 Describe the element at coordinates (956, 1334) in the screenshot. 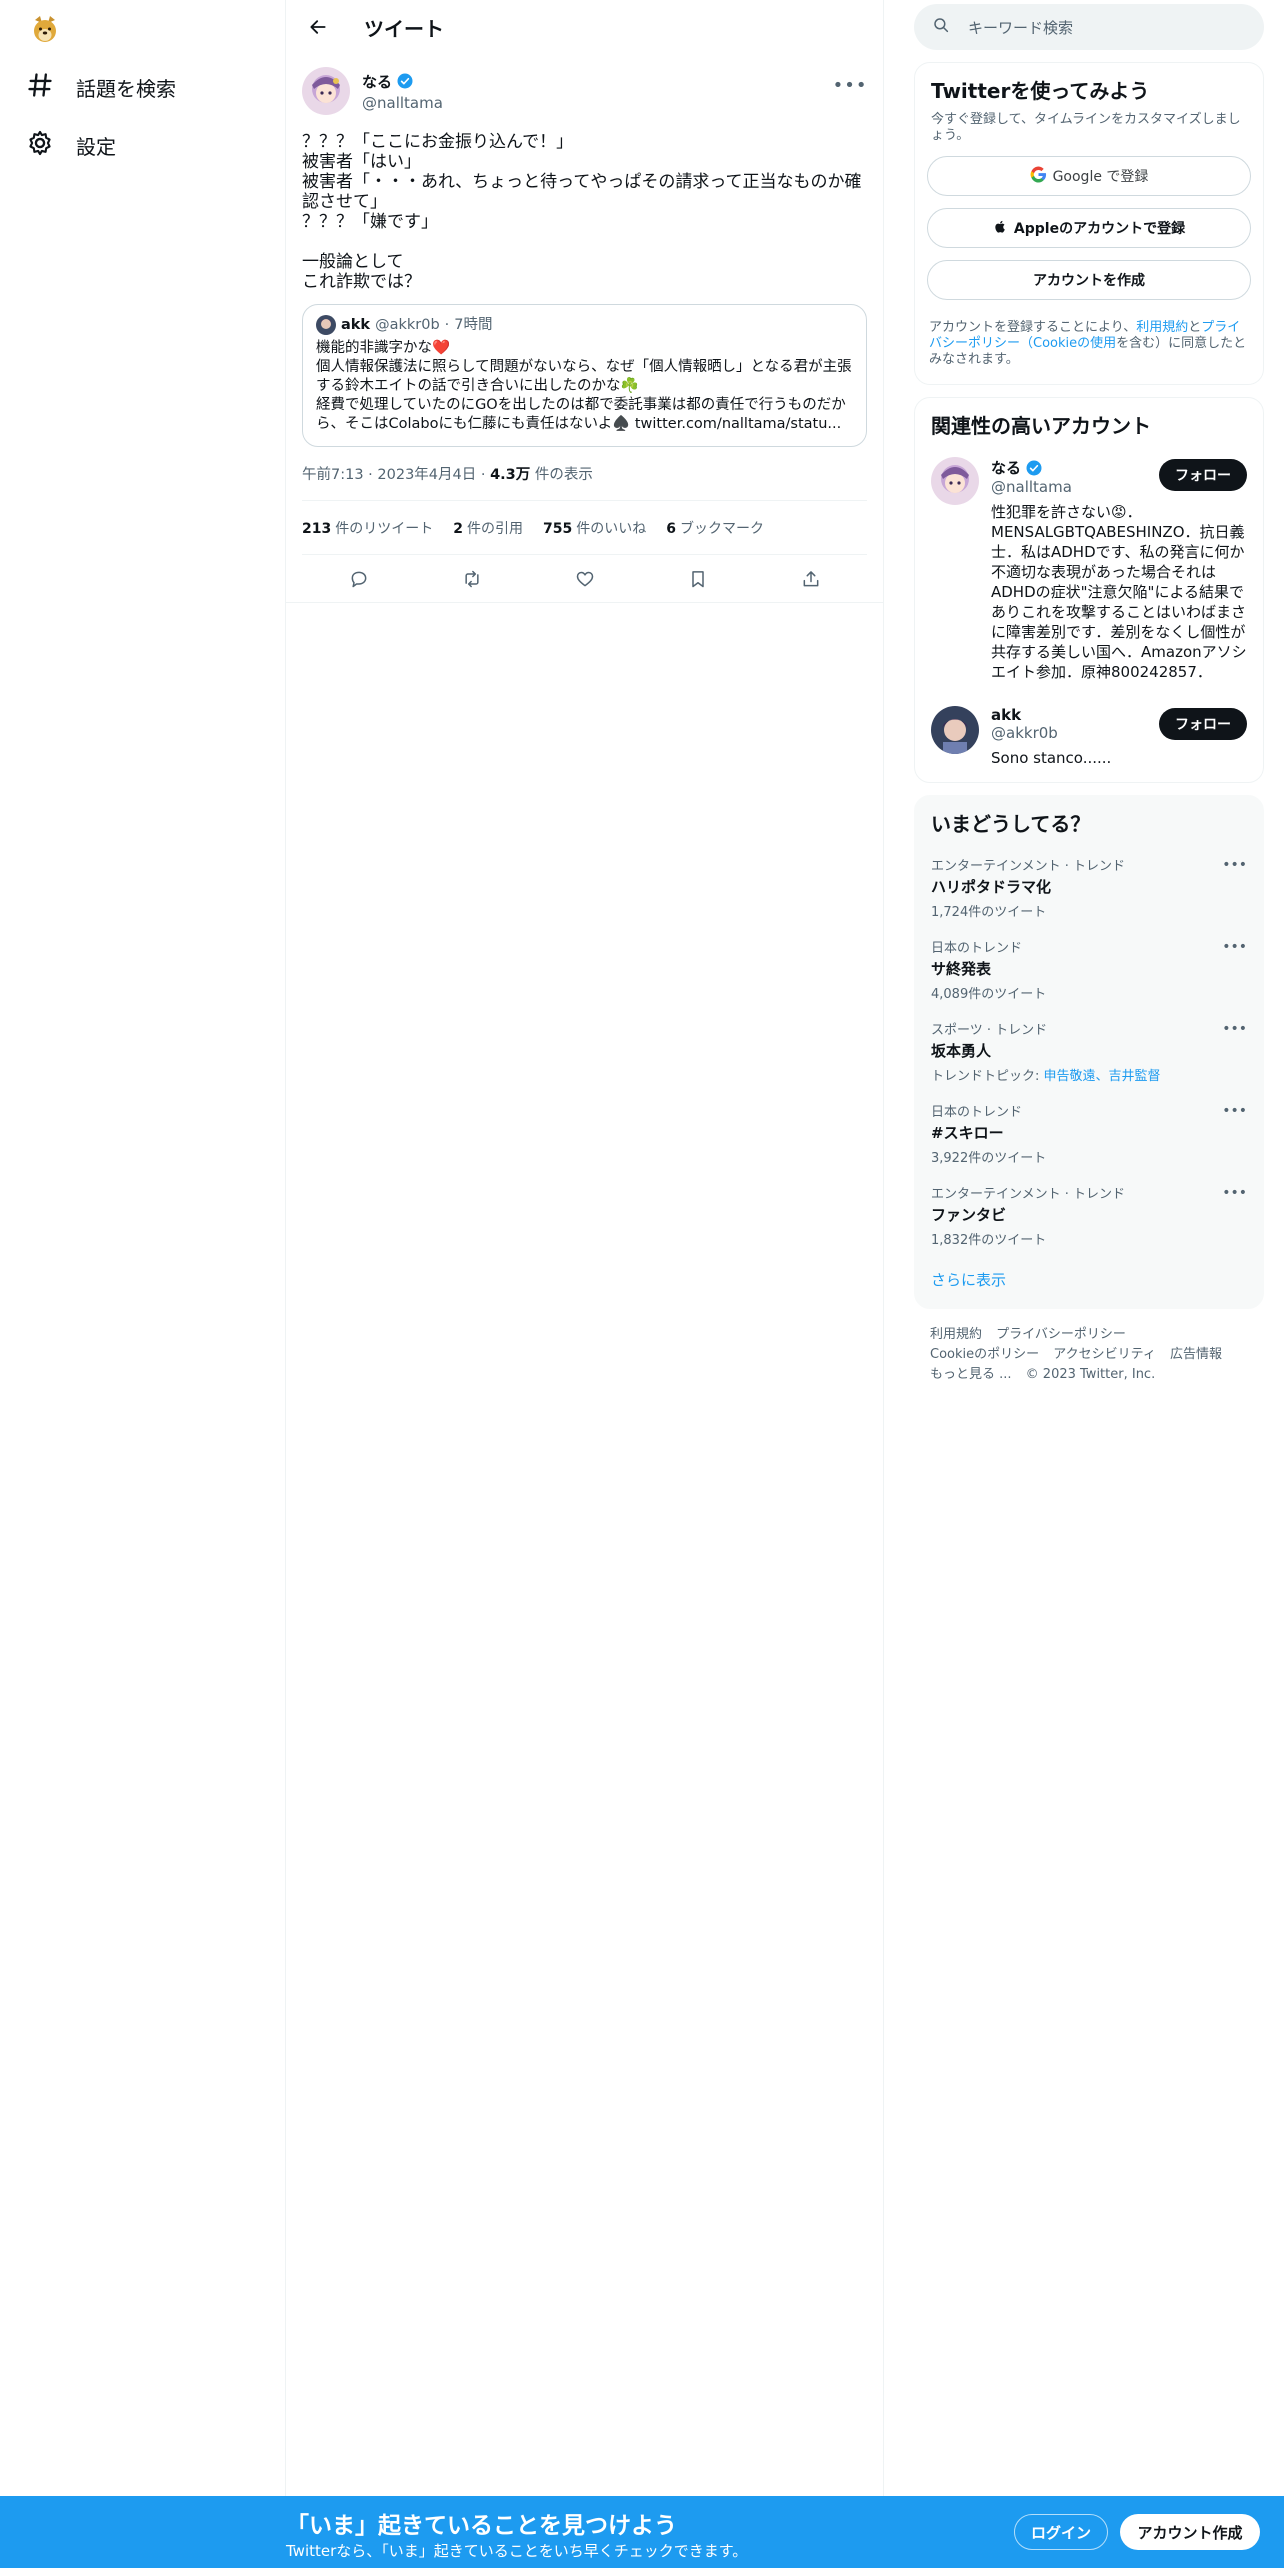

I see `footer-link-terms: 利用規約` at that location.